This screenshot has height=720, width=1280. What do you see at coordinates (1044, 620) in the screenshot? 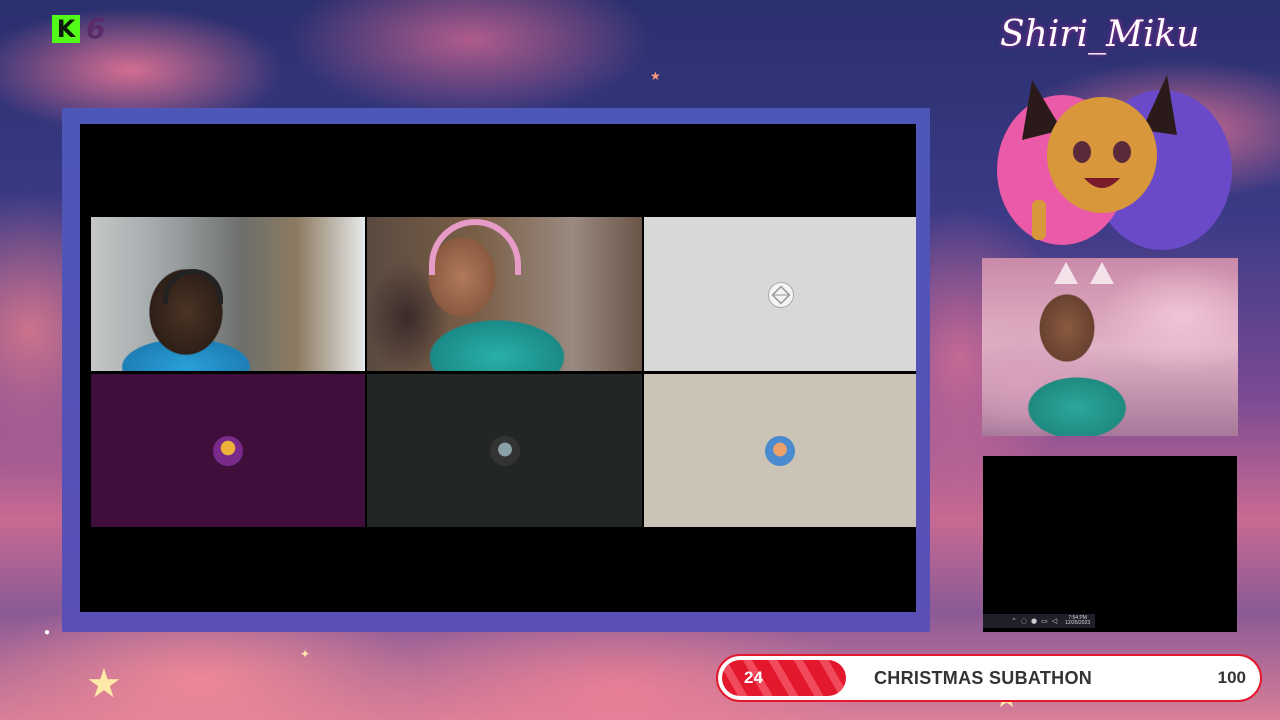
I see `display-icon: ▭` at bounding box center [1044, 620].